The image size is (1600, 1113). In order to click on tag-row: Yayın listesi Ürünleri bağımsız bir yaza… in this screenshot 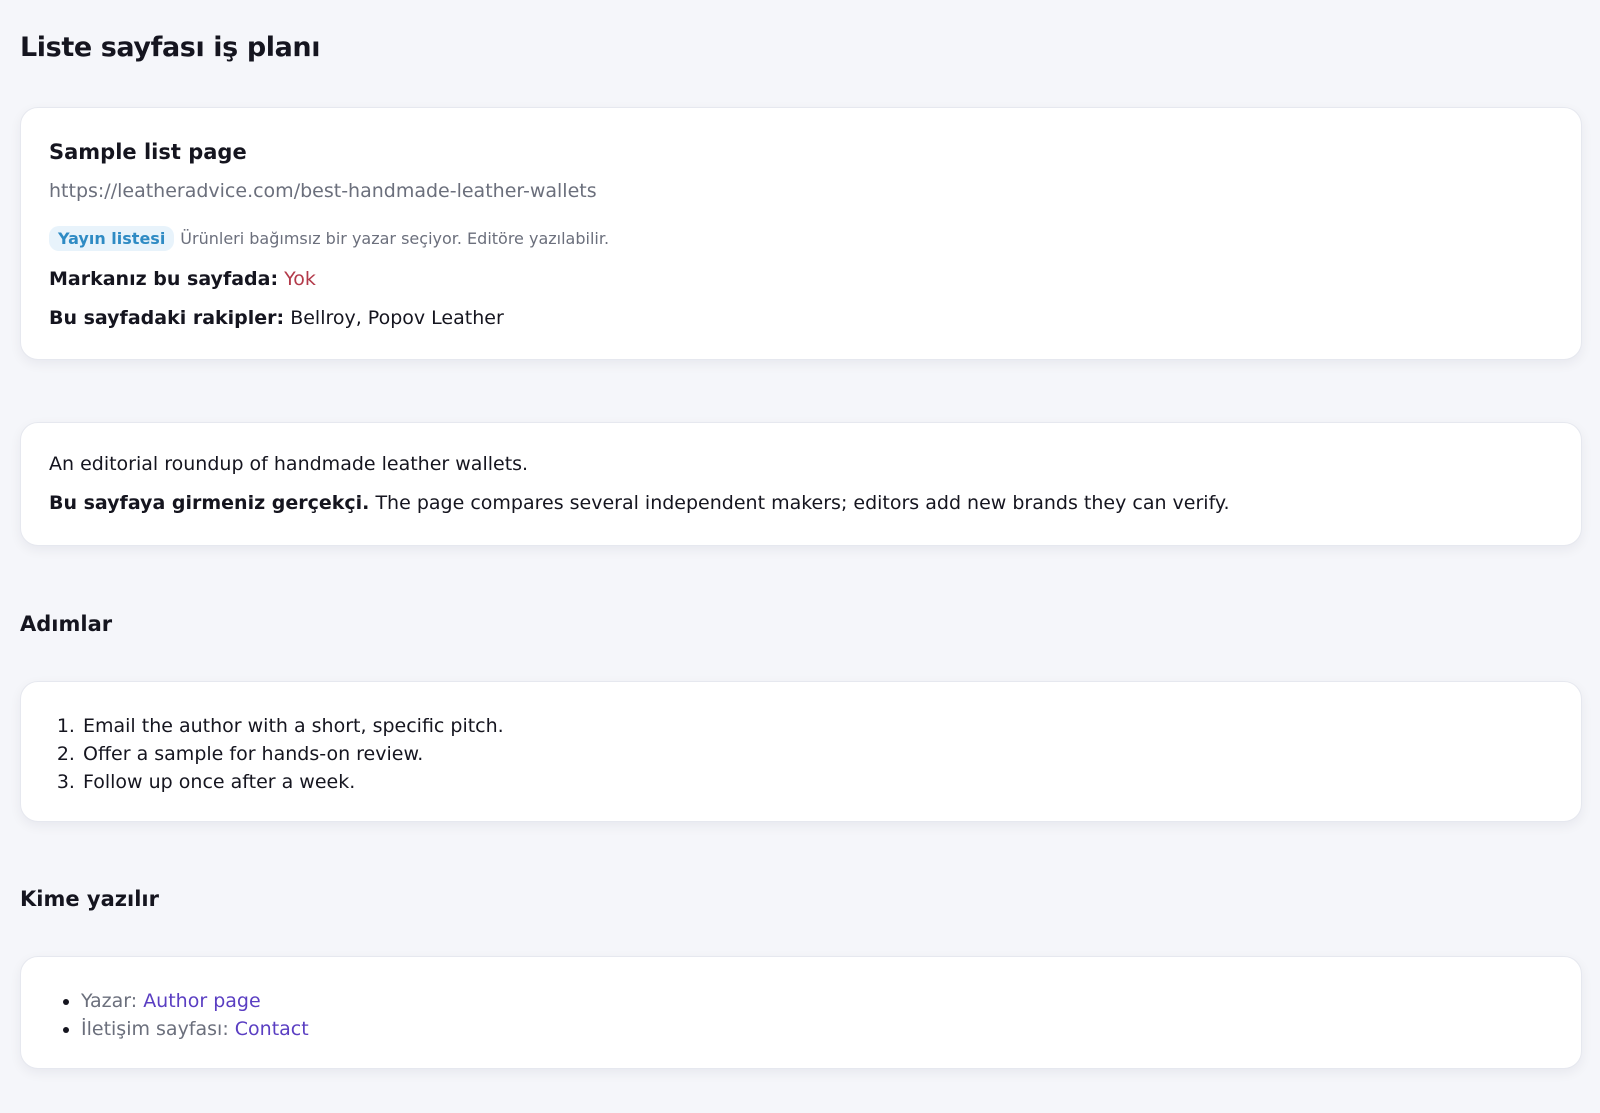, I will do `click(329, 238)`.